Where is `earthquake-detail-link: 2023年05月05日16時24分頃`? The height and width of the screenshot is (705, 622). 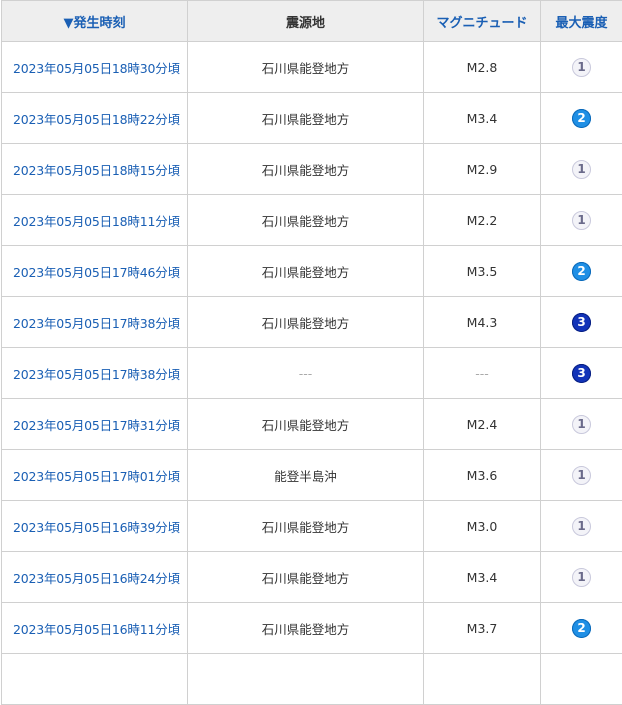
earthquake-detail-link: 2023年05月05日16時24分頃 is located at coordinates (96, 578).